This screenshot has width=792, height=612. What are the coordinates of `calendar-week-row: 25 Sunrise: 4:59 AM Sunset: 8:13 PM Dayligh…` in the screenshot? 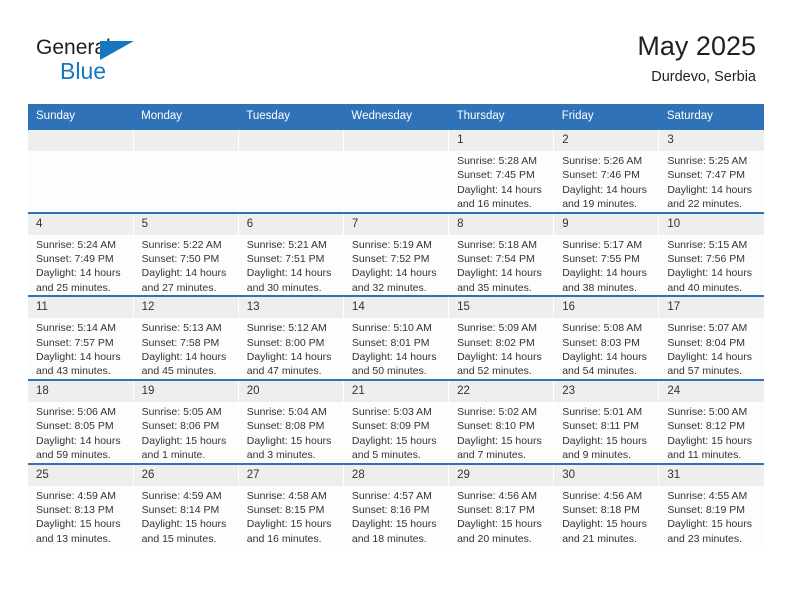 It's located at (396, 504).